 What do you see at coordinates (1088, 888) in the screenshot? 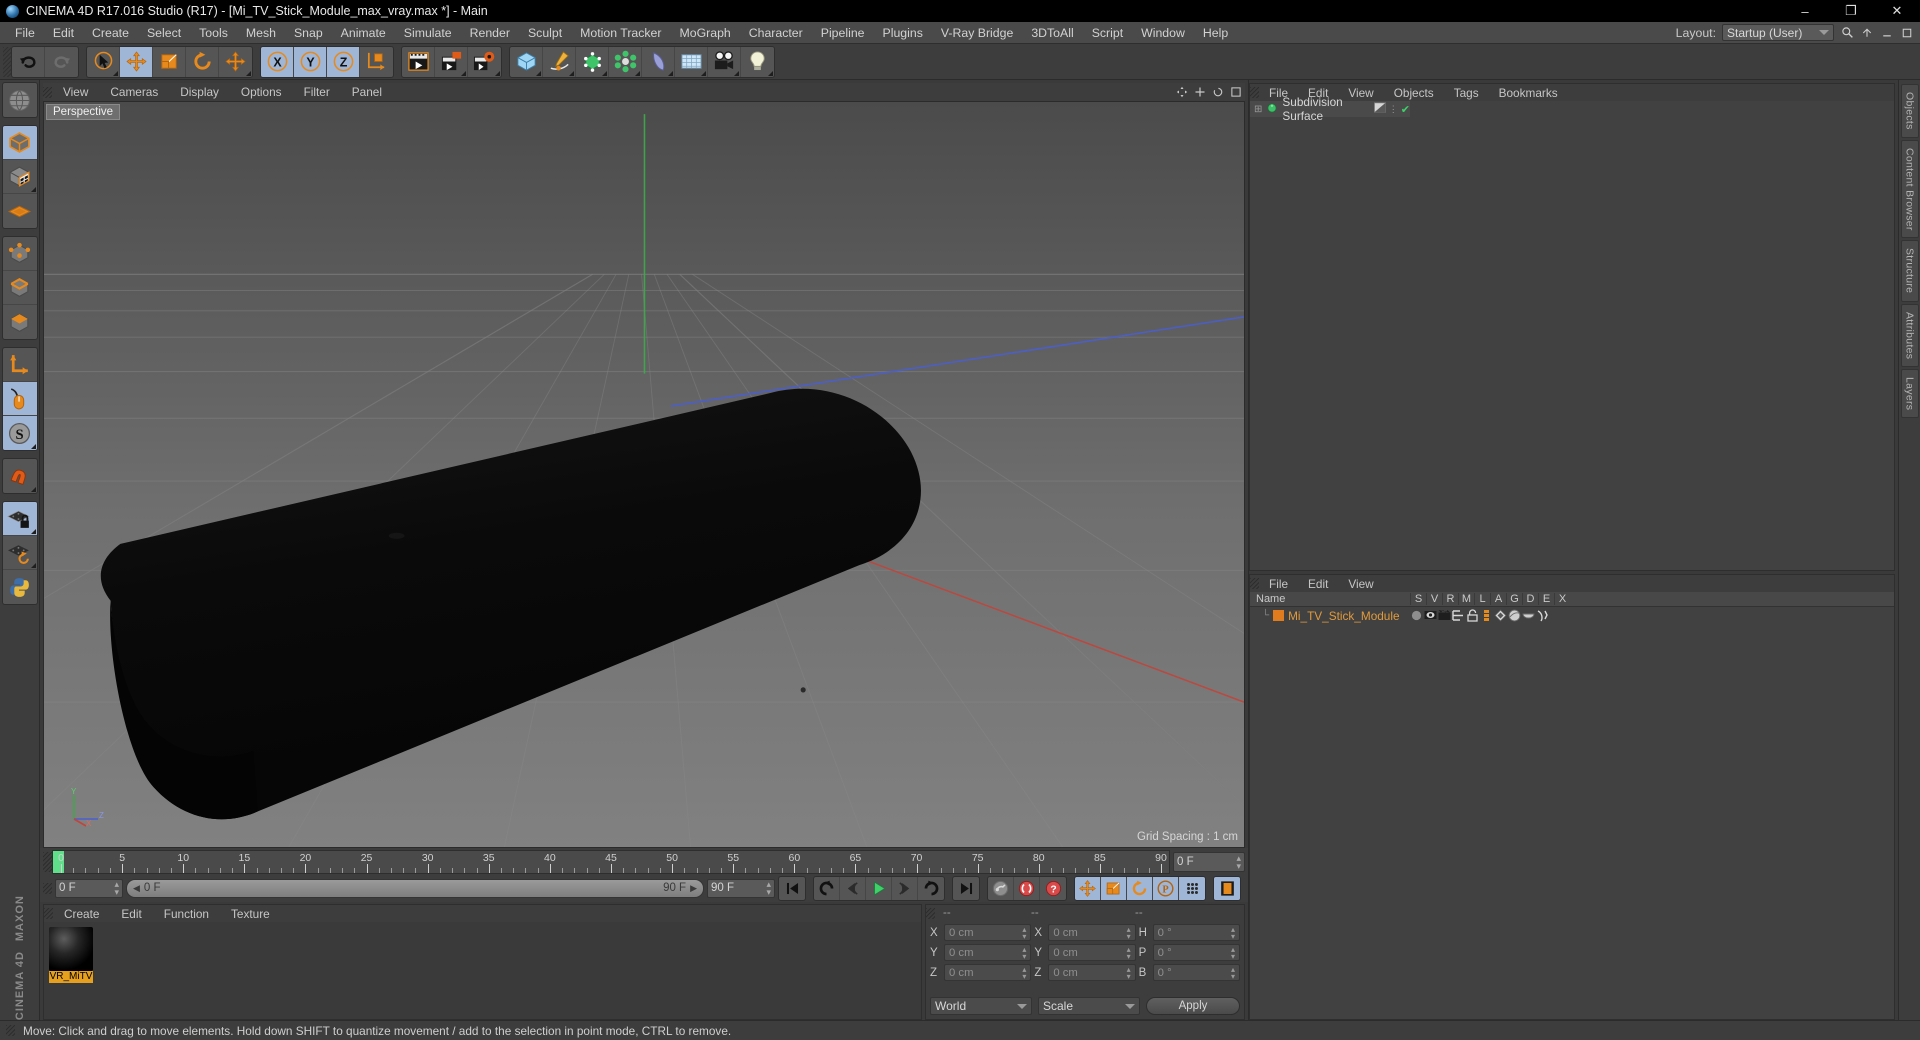
I see `position-key-icon` at bounding box center [1088, 888].